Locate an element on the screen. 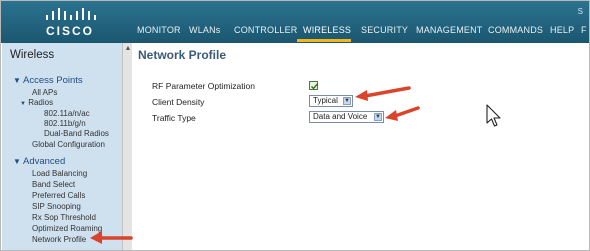  sidebar-item-rx-sop: Rx Sop Threshold is located at coordinates (64, 217).